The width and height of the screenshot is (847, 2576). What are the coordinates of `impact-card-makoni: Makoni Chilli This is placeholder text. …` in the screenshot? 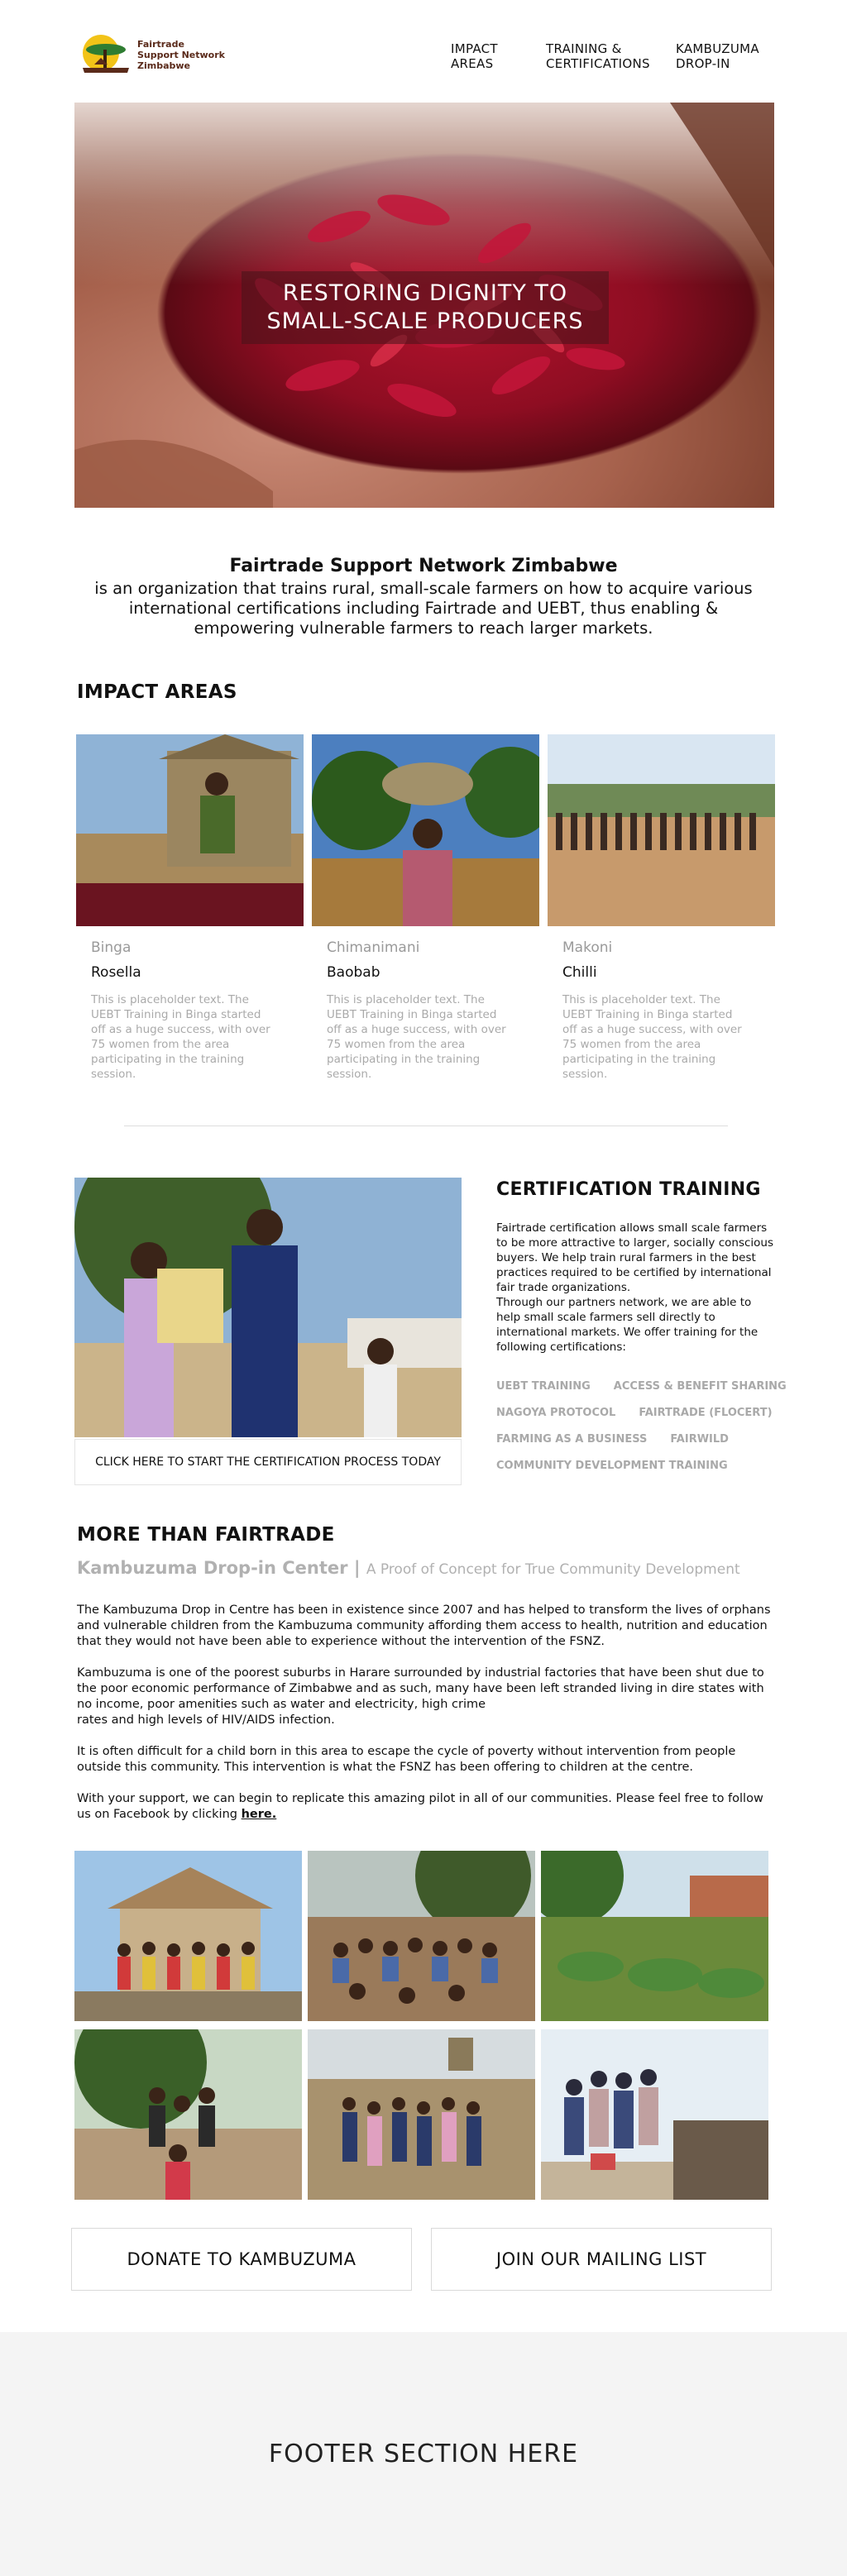 It's located at (661, 908).